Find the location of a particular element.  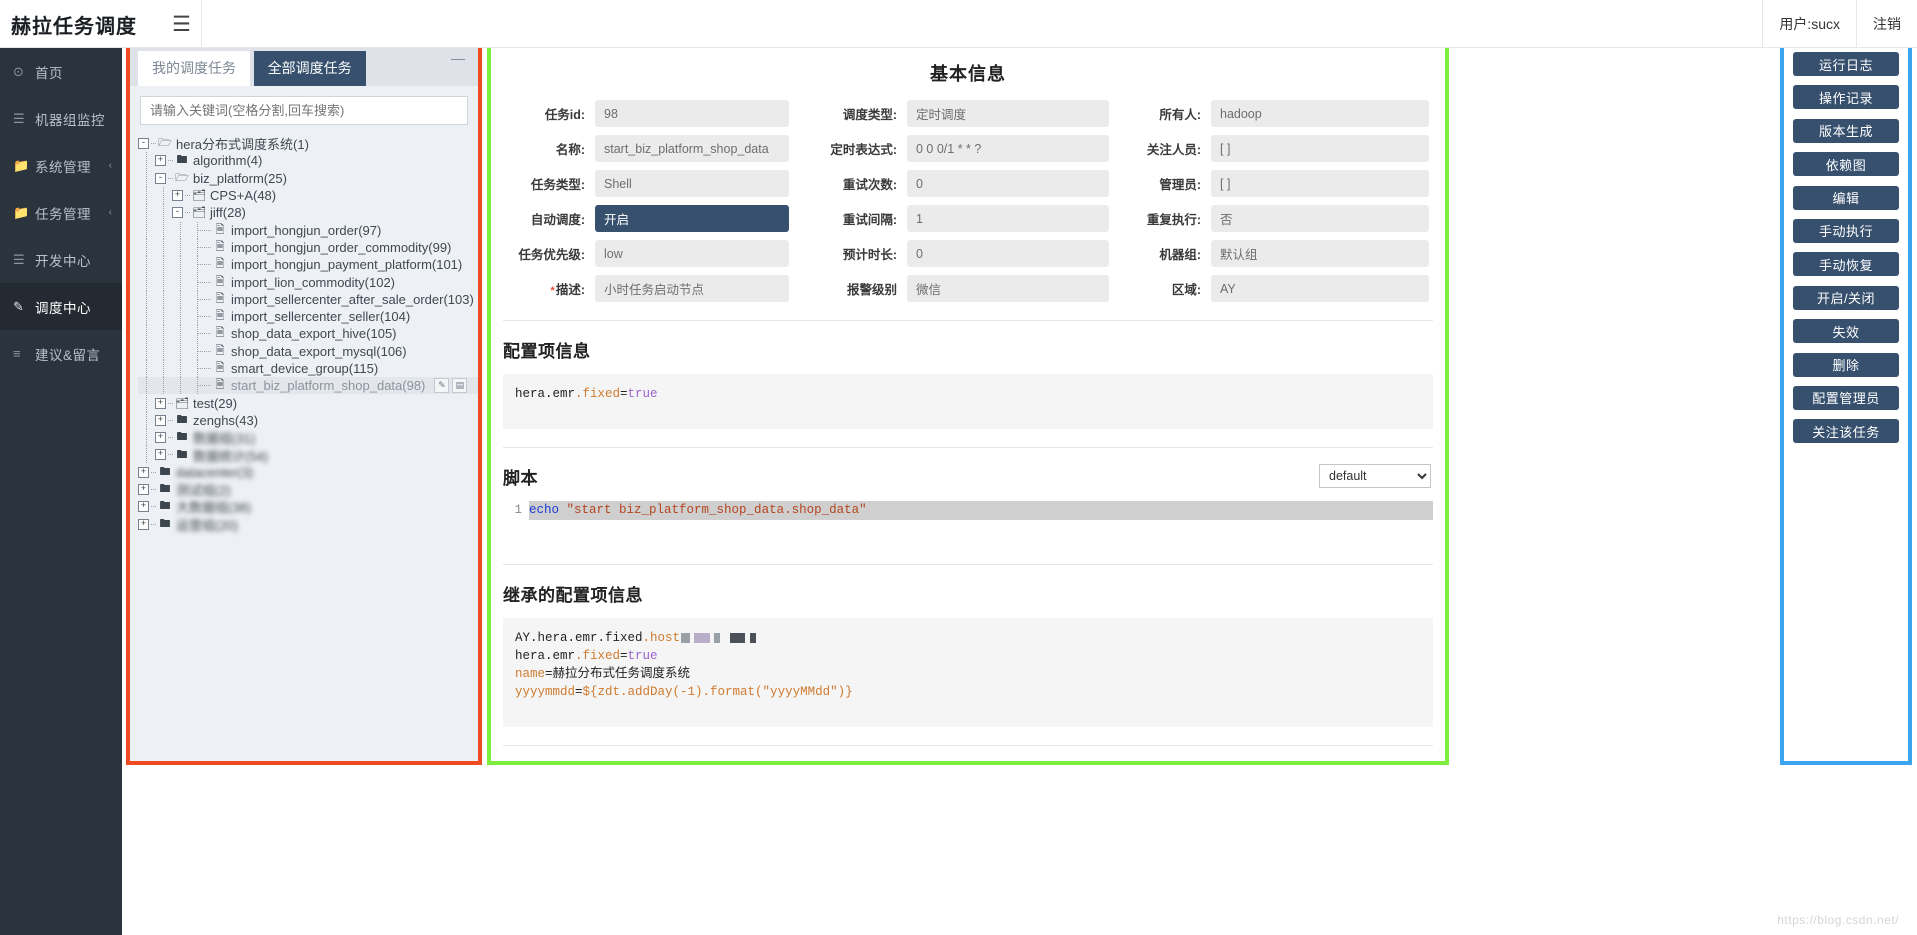

hamburger-menu-icon: ☰ is located at coordinates (182, 24).